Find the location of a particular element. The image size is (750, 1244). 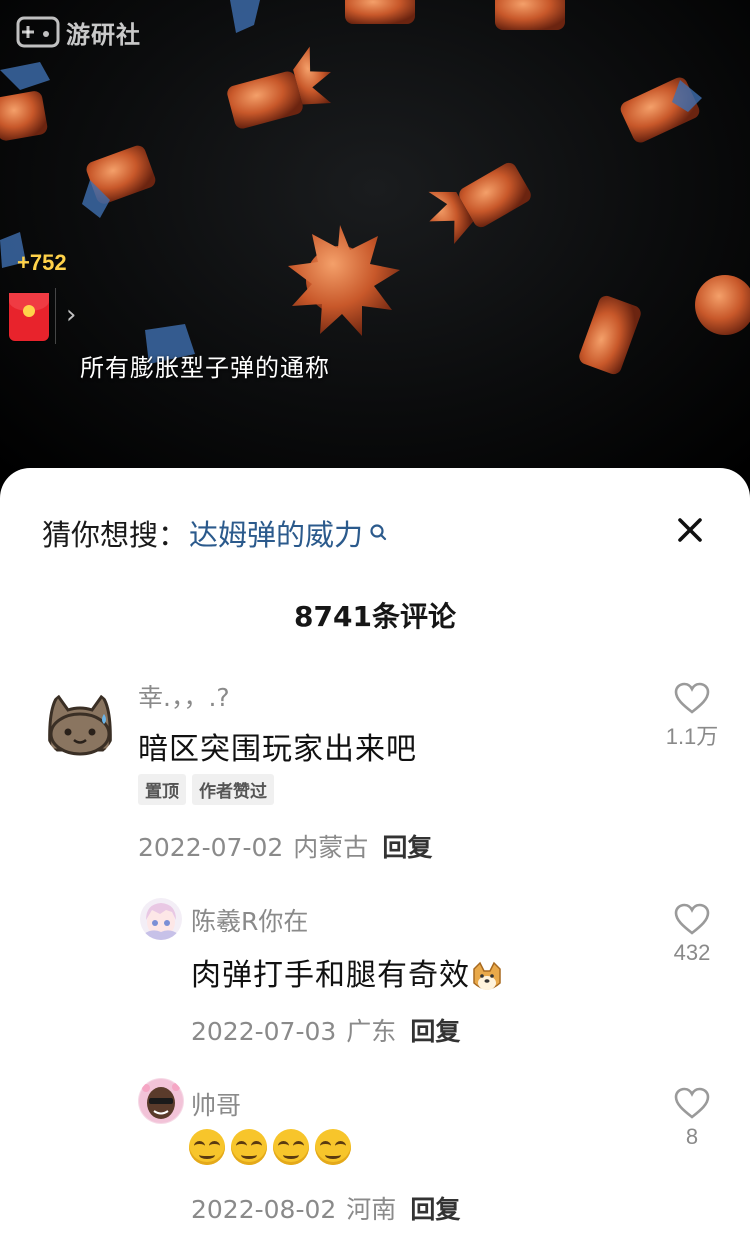

face-avatar-icon is located at coordinates (161, 1101).